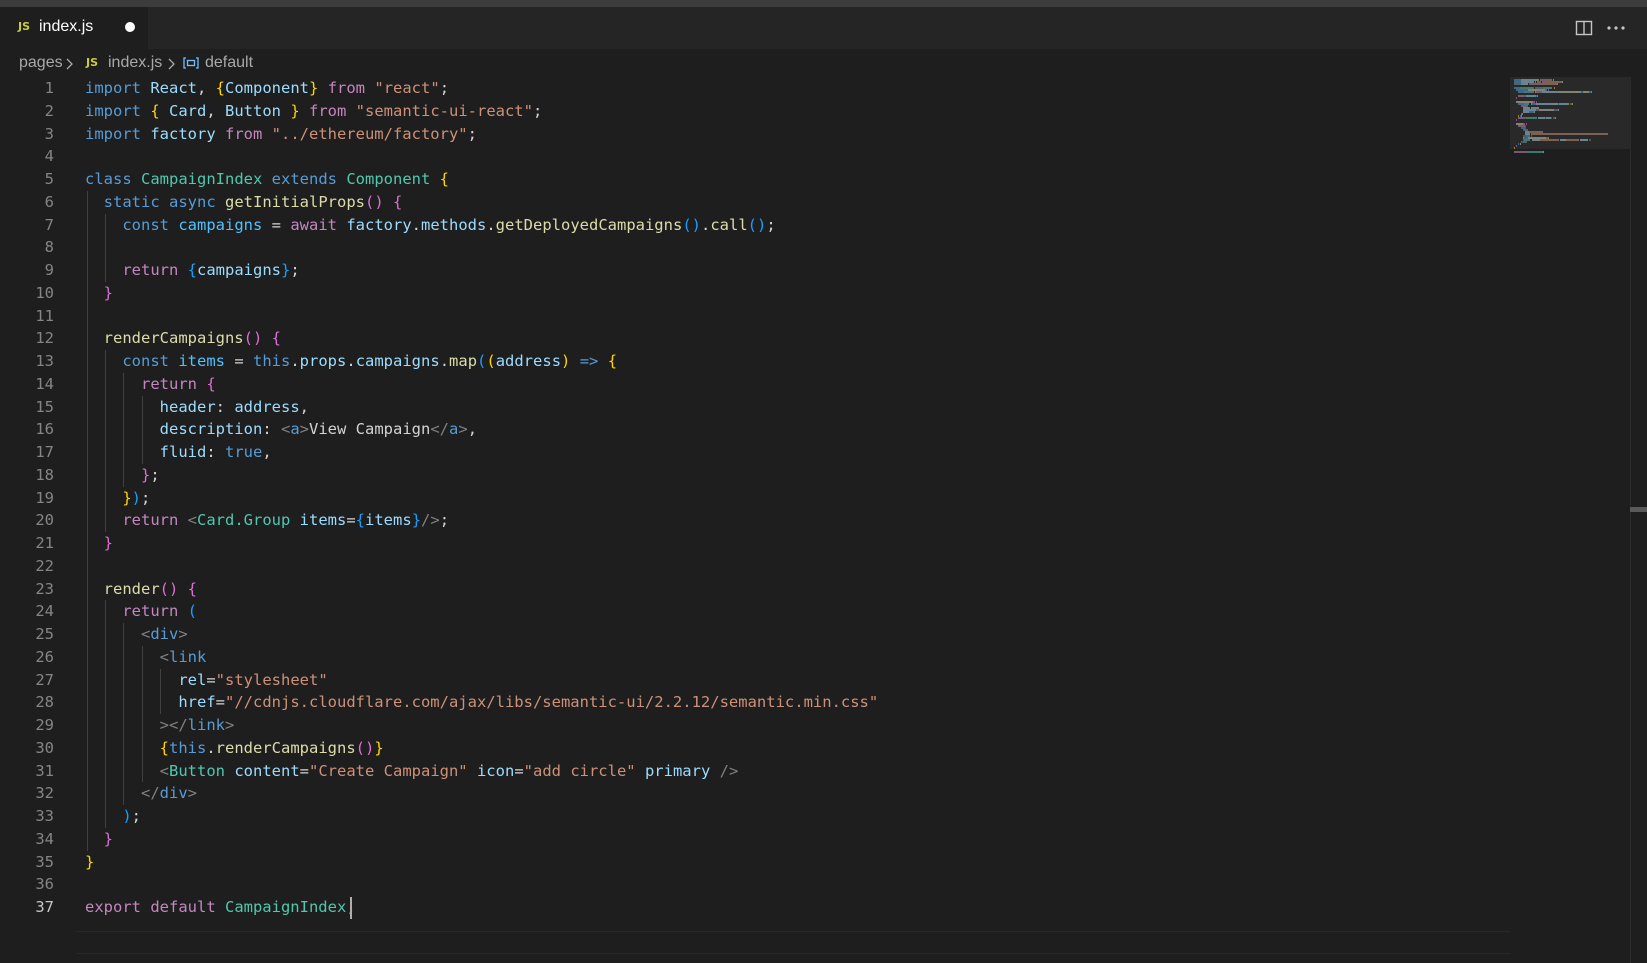 The image size is (1647, 963). Describe the element at coordinates (369, 133) in the screenshot. I see `code-token: "../ethereum/factory"` at that location.